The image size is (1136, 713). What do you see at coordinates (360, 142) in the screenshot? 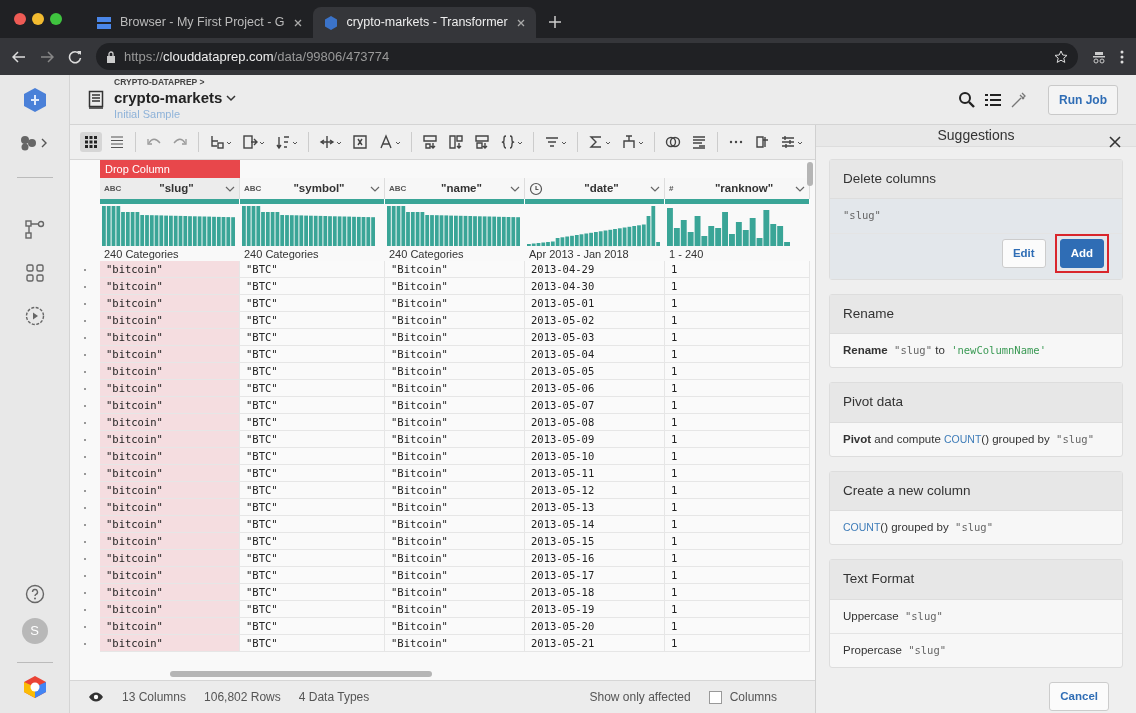
I see `nest-icon` at bounding box center [360, 142].